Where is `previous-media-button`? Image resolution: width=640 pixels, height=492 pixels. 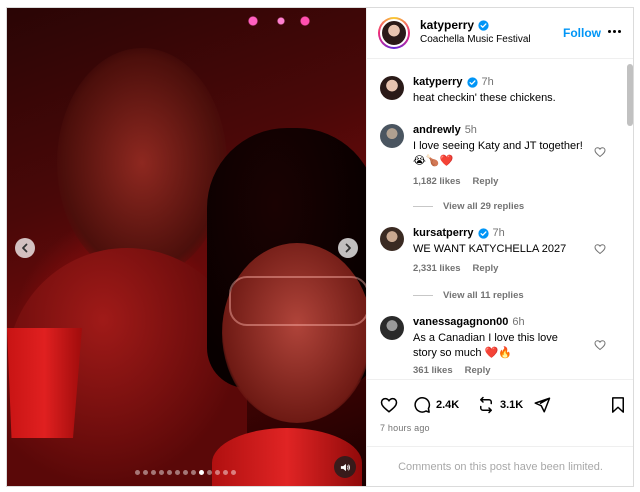 previous-media-button is located at coordinates (25, 248).